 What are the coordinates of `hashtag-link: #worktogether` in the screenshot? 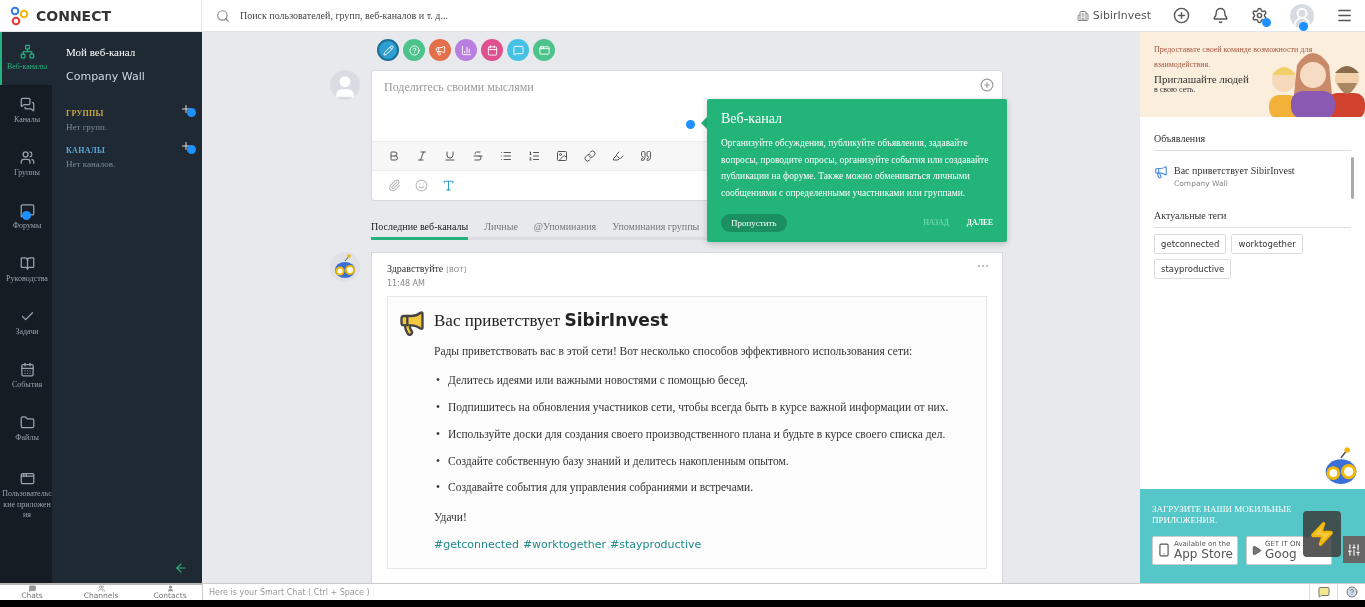 It's located at (564, 545).